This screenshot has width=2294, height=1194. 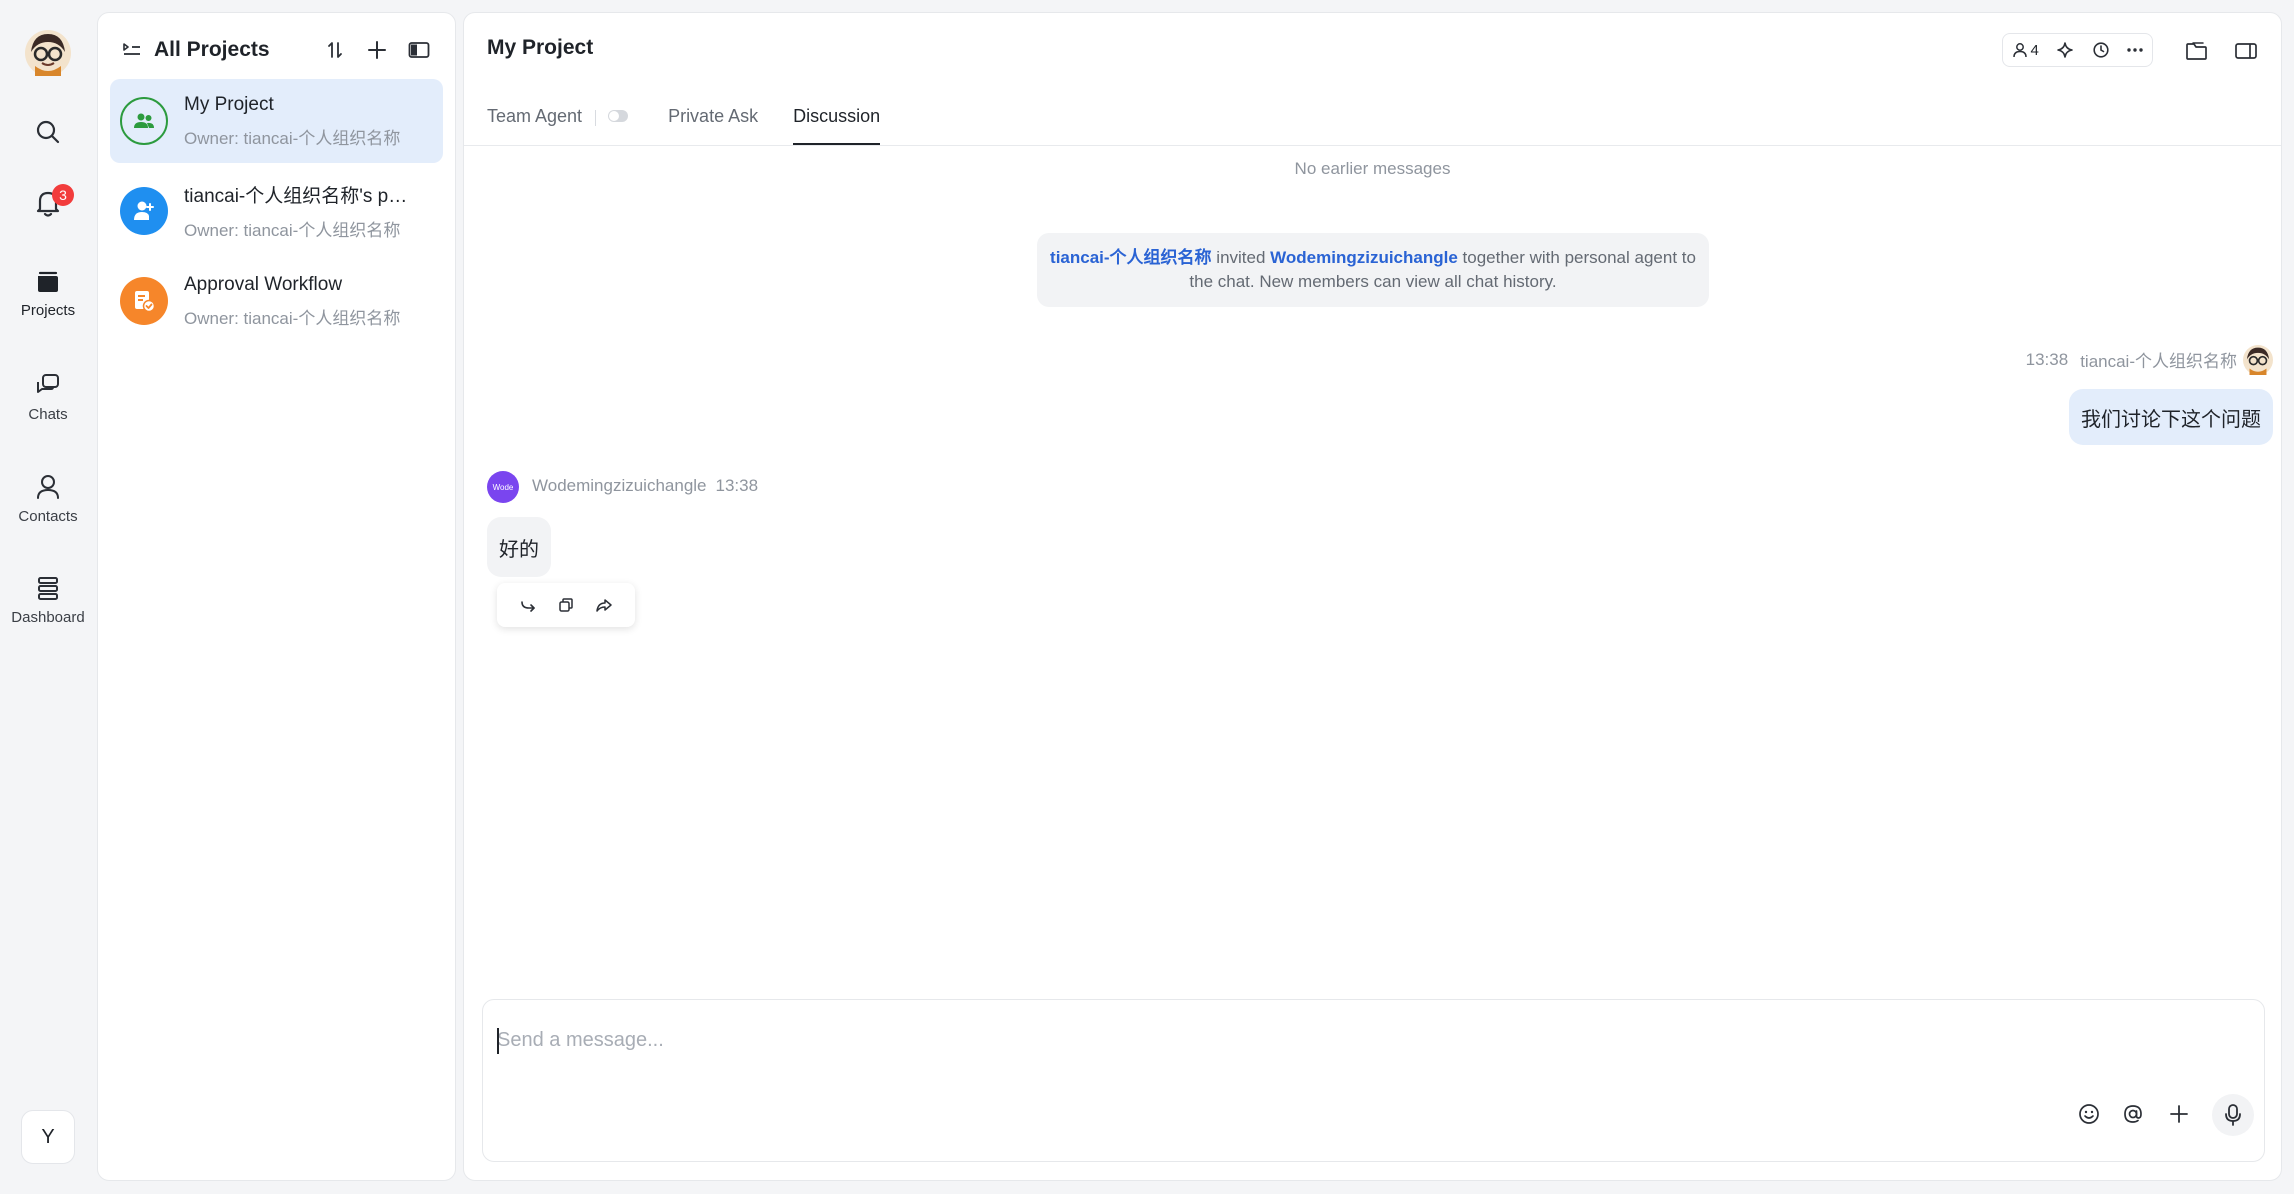 I want to click on collapse-sidebar-button, so click(x=419, y=50).